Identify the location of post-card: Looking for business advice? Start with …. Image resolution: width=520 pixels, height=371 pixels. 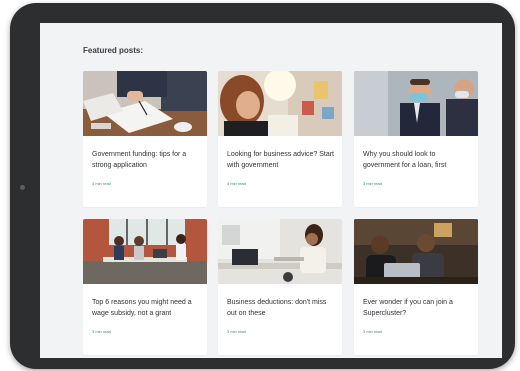
(280, 139).